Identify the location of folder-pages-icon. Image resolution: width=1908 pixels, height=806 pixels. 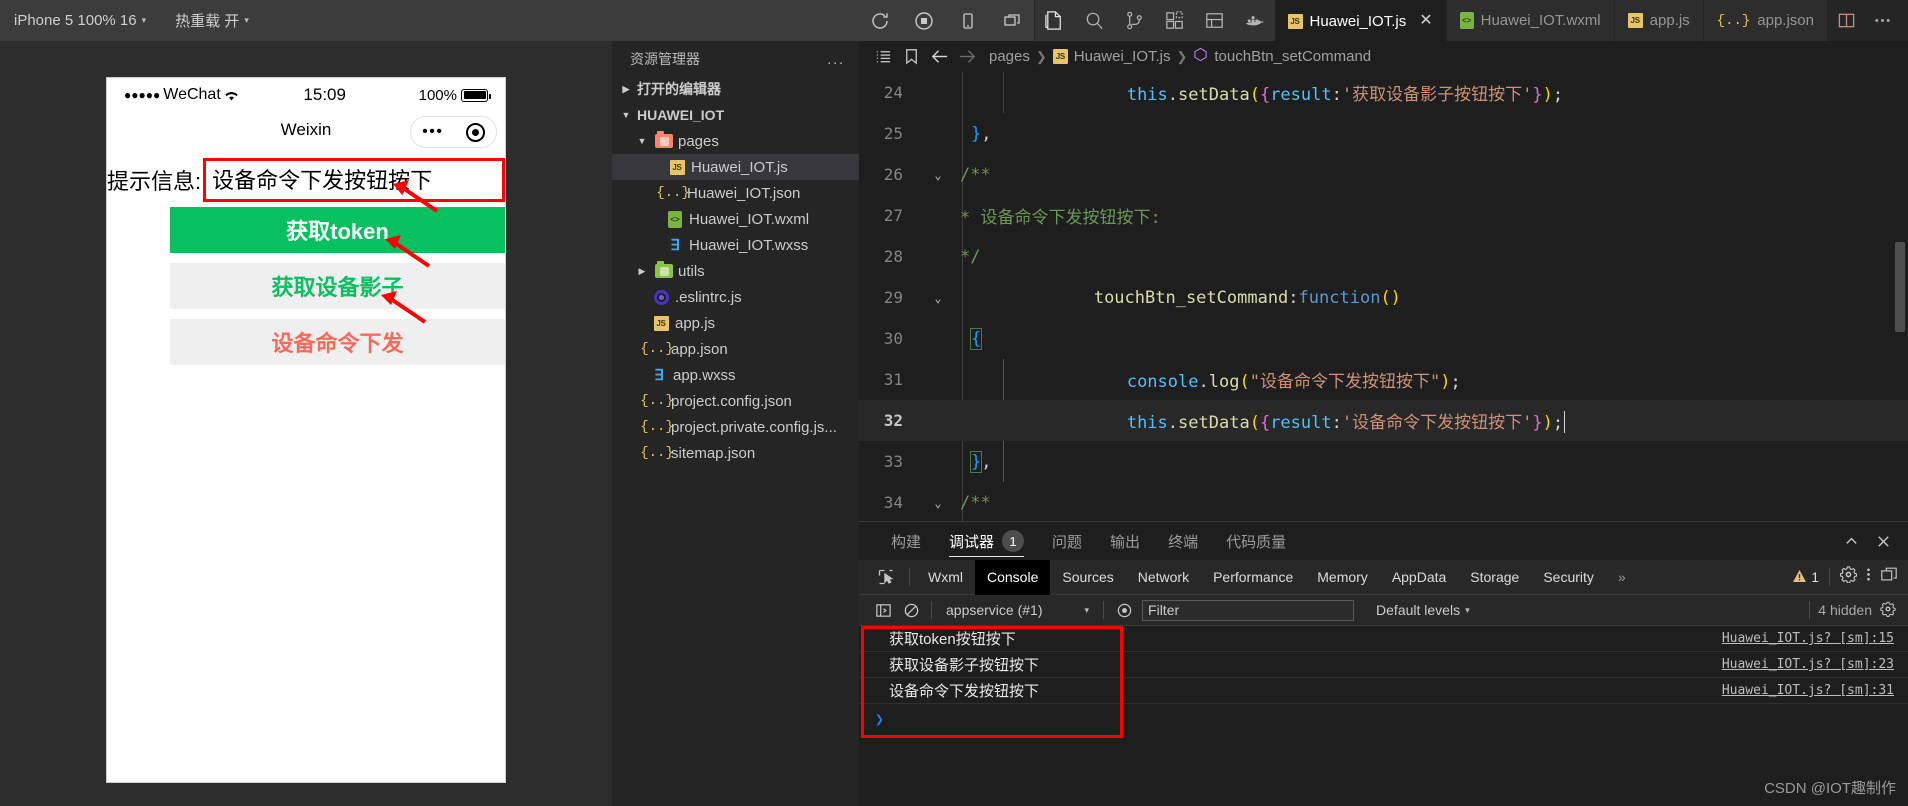
(664, 139).